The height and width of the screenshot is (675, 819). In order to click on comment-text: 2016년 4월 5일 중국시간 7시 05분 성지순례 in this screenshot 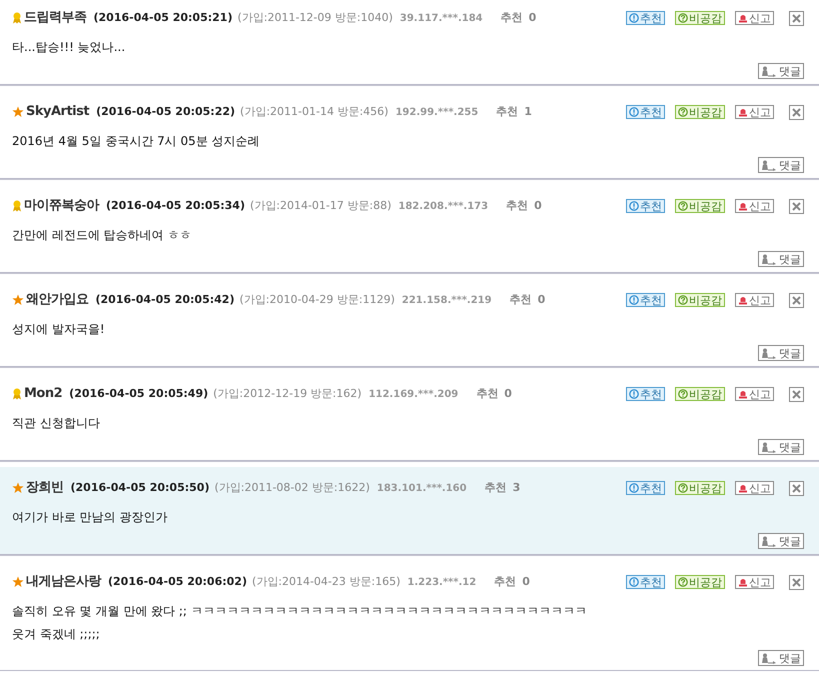, I will do `click(136, 141)`.